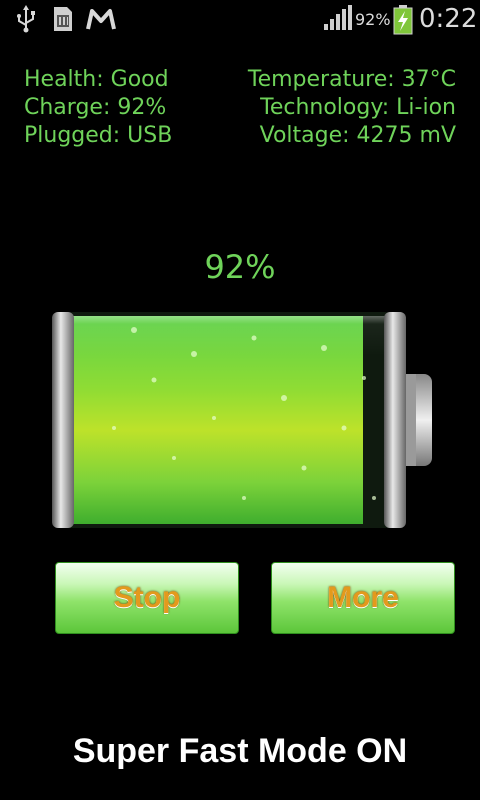 The image size is (480, 800). I want to click on usb-icon, so click(26, 19).